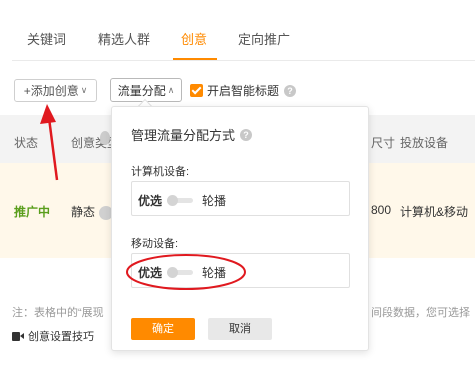 This screenshot has width=475, height=381. Describe the element at coordinates (46, 38) in the screenshot. I see `tab-keywords: 关键词` at that location.